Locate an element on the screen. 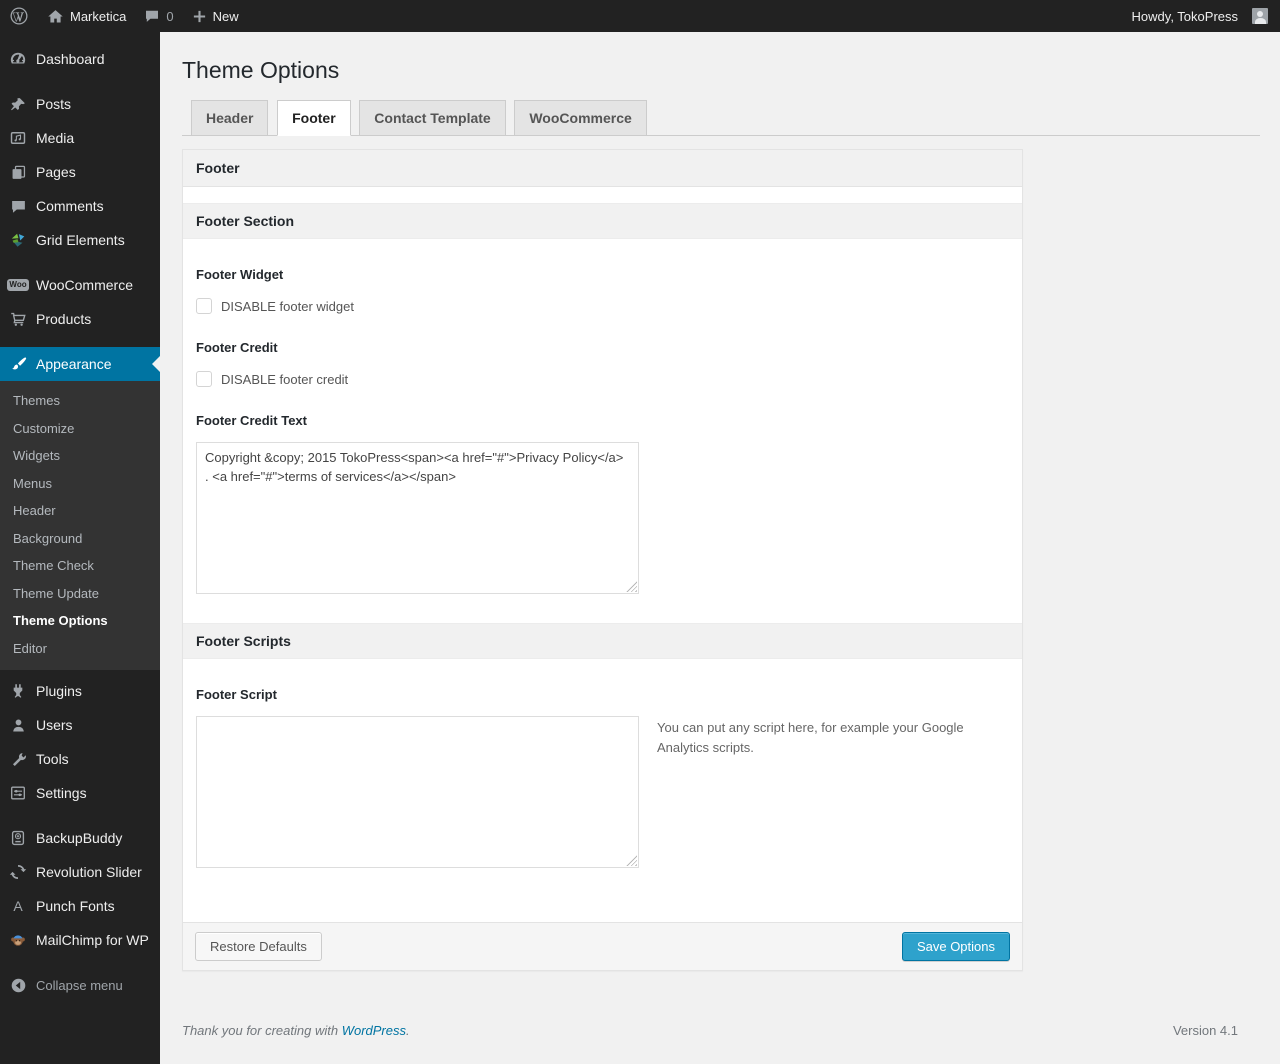 The height and width of the screenshot is (1064, 1280). collapse-arrow-icon is located at coordinates (18, 985).